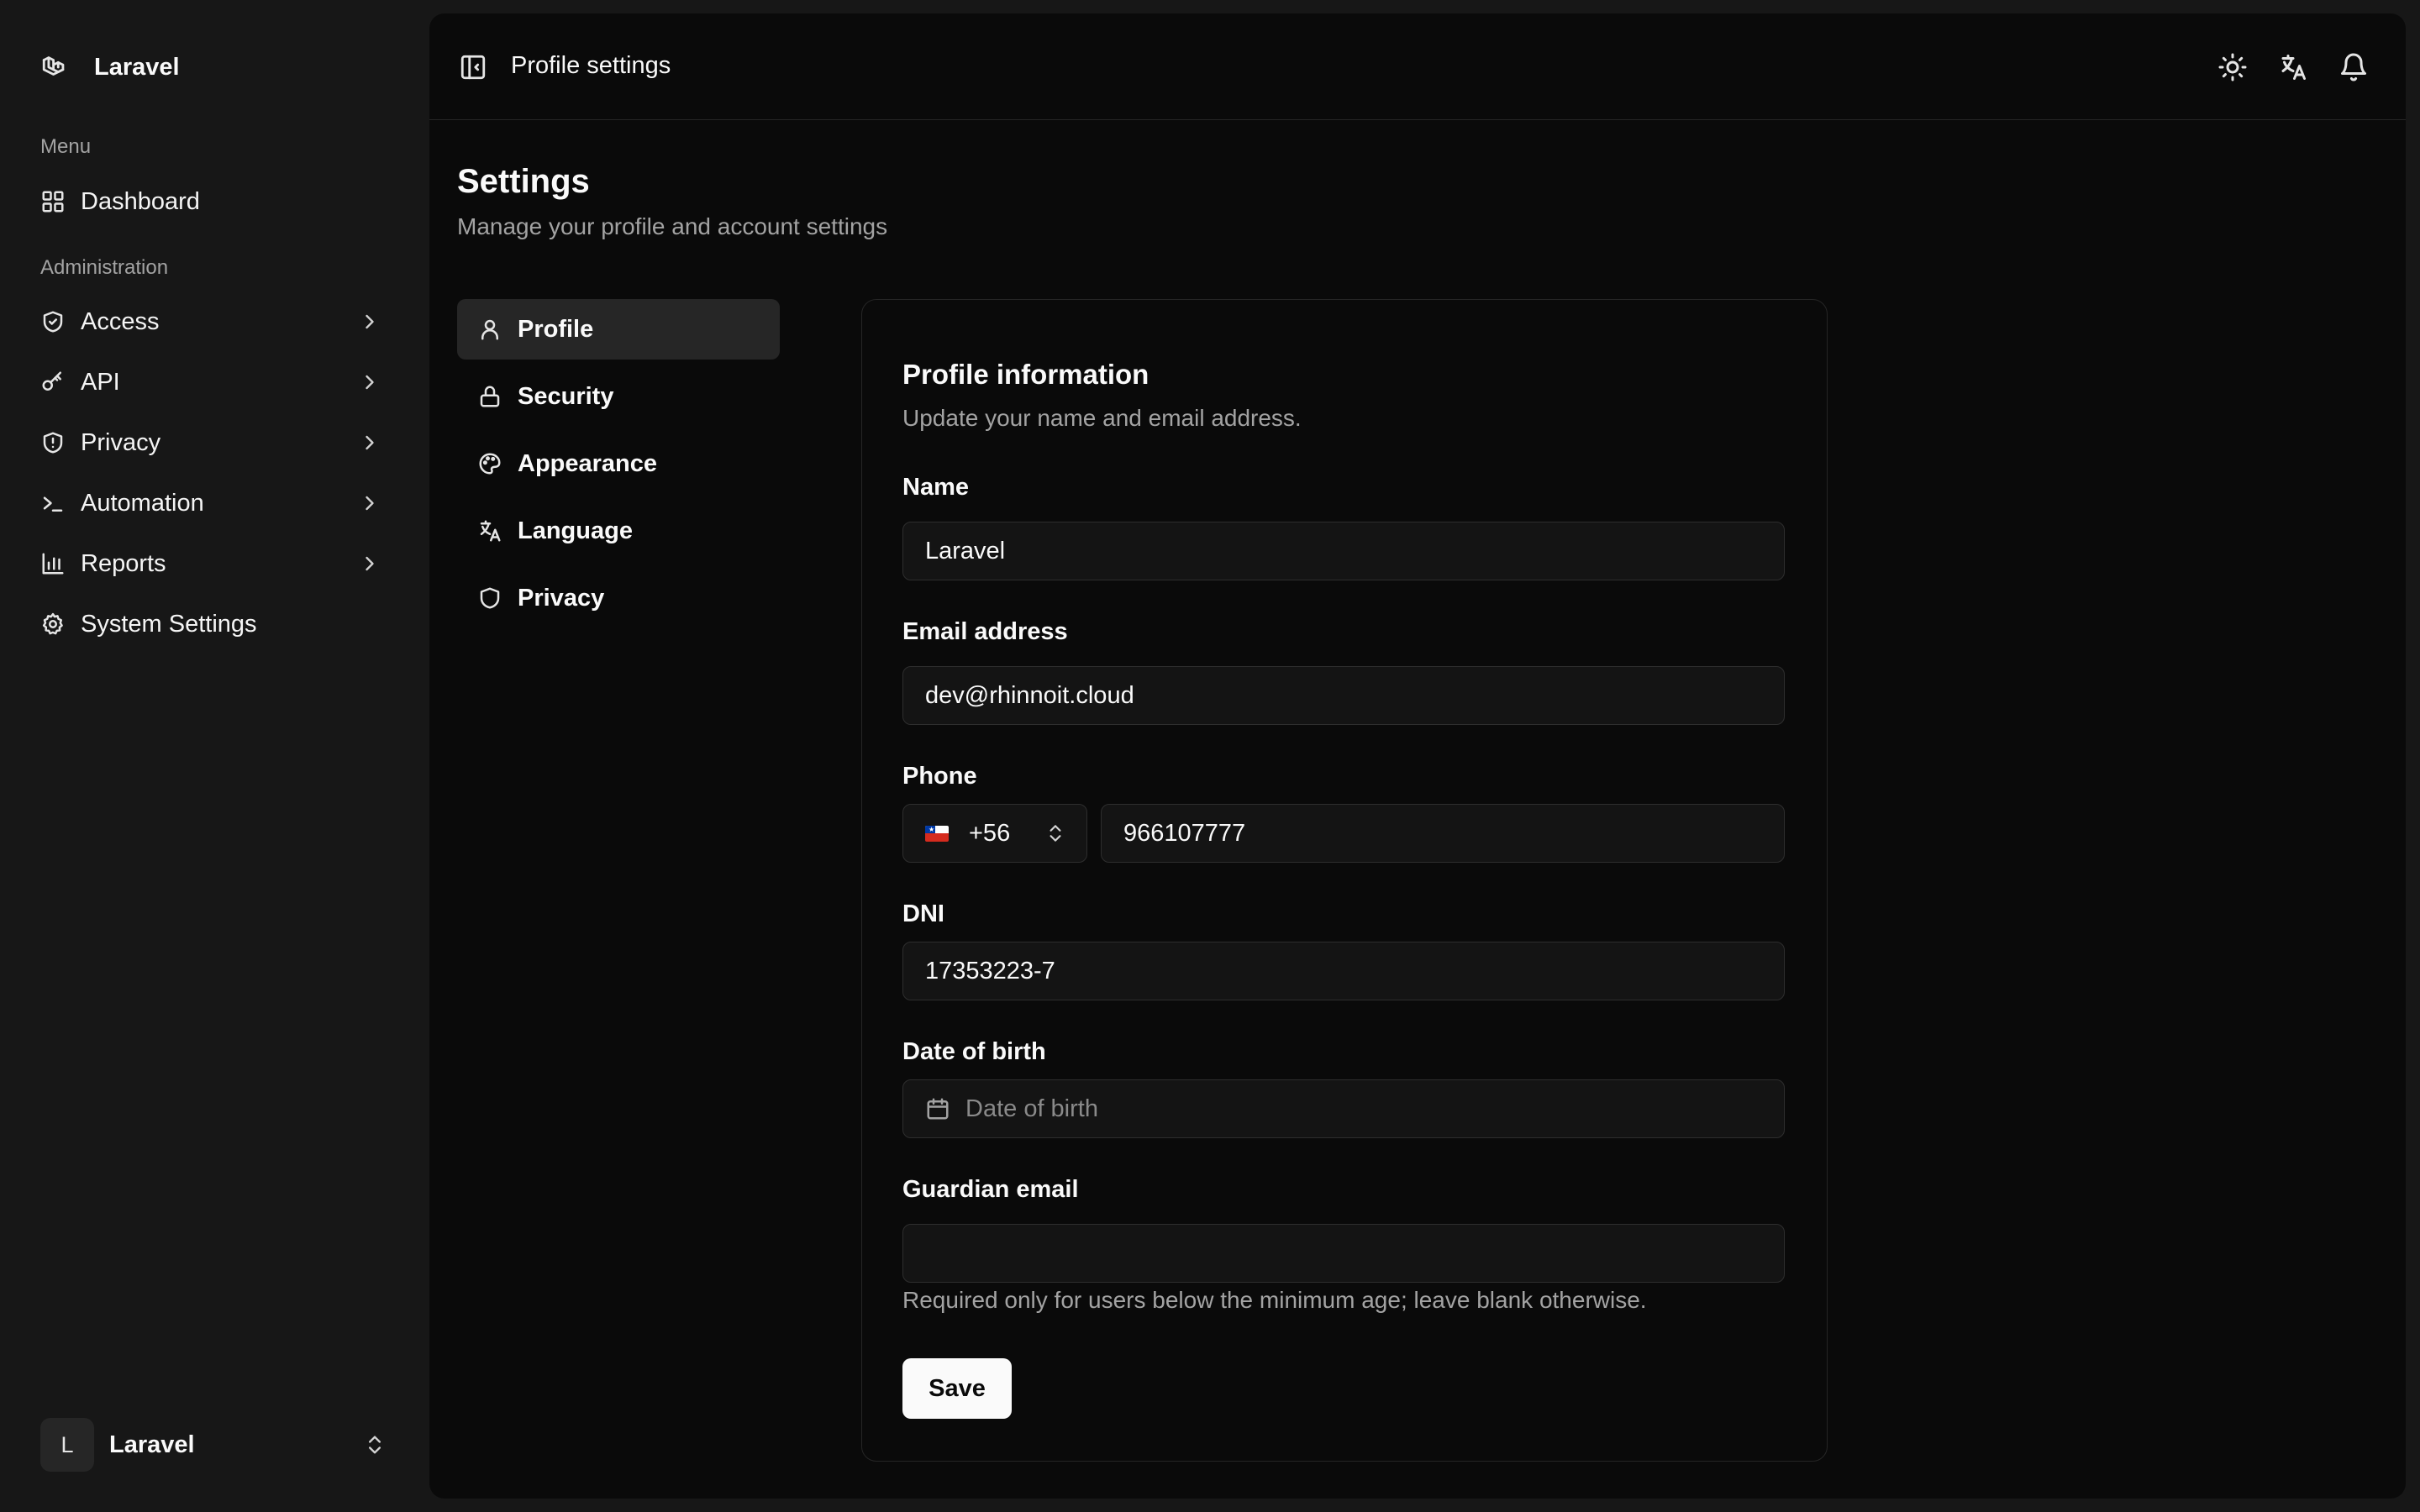  I want to click on sidebar-item-api: API, so click(214, 382).